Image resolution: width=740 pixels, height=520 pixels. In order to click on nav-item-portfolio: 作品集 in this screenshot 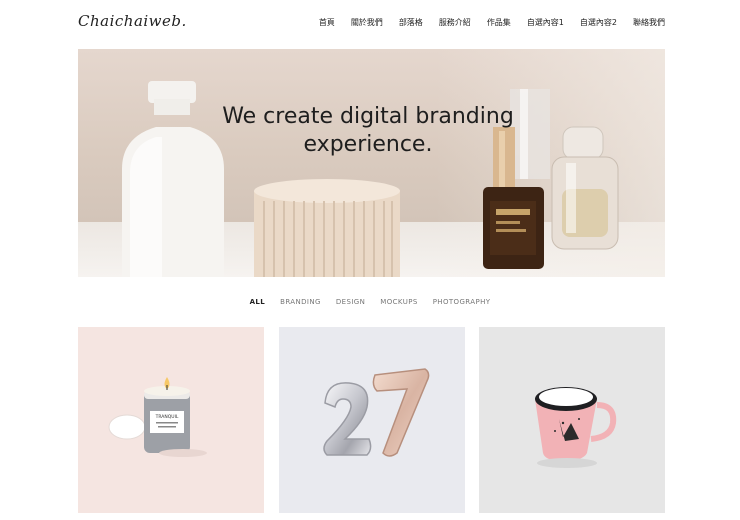, I will do `click(499, 22)`.